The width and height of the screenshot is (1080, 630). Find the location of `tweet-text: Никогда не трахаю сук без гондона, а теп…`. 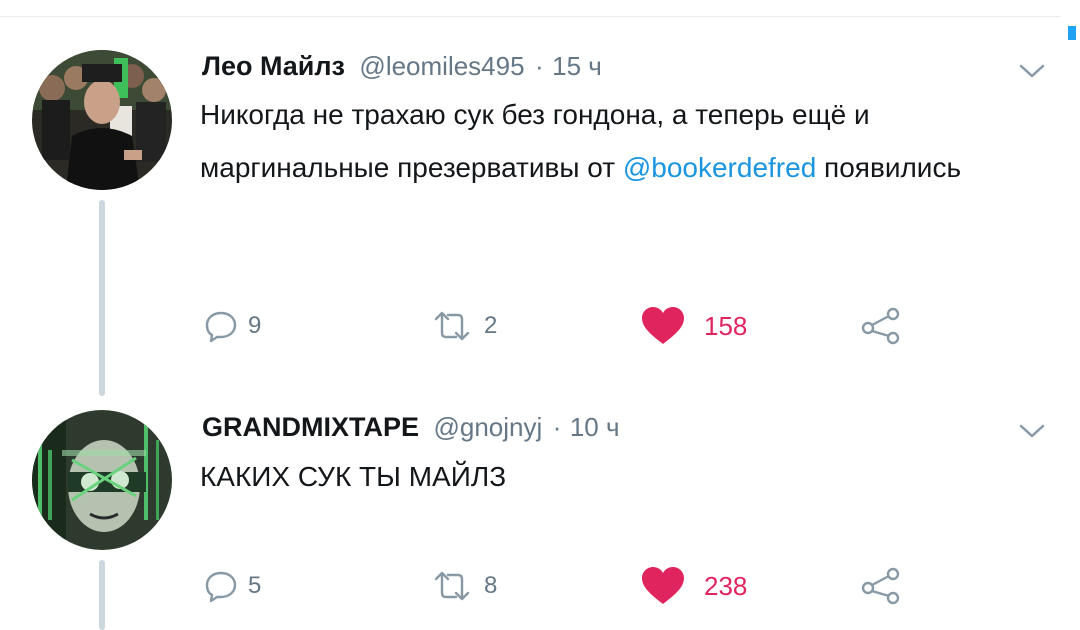

tweet-text: Никогда не трахаю сук без гондона, а теп… is located at coordinates (610, 141).